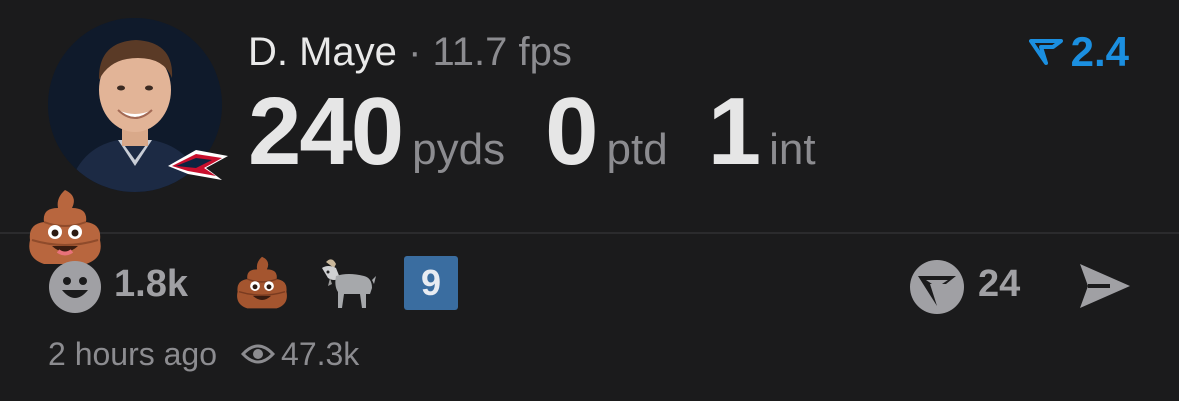 The height and width of the screenshot is (401, 1179). I want to click on comment-count: 24, so click(999, 284).